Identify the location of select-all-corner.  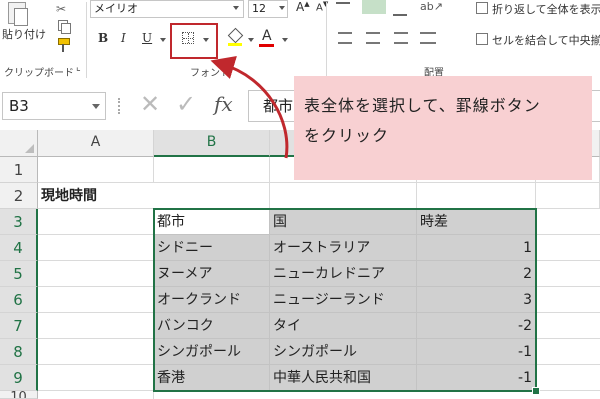
(19, 143).